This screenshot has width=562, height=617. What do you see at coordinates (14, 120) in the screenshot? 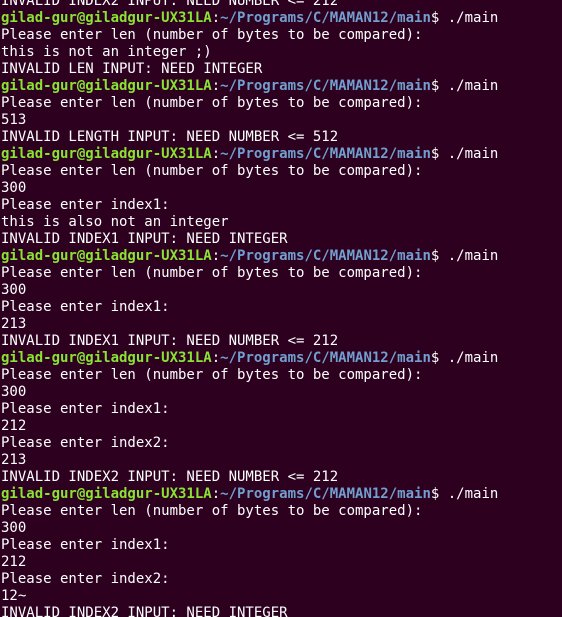
I see `output-line: 513` at bounding box center [14, 120].